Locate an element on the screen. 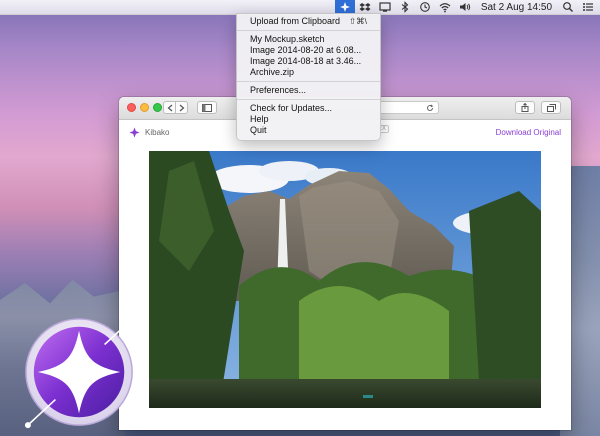 The image size is (600, 436). wifi-menubar-item is located at coordinates (445, 7).